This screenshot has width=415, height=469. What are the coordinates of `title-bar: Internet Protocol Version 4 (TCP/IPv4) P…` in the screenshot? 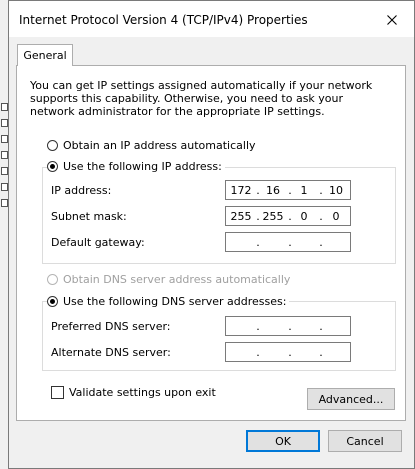 It's located at (211, 19).